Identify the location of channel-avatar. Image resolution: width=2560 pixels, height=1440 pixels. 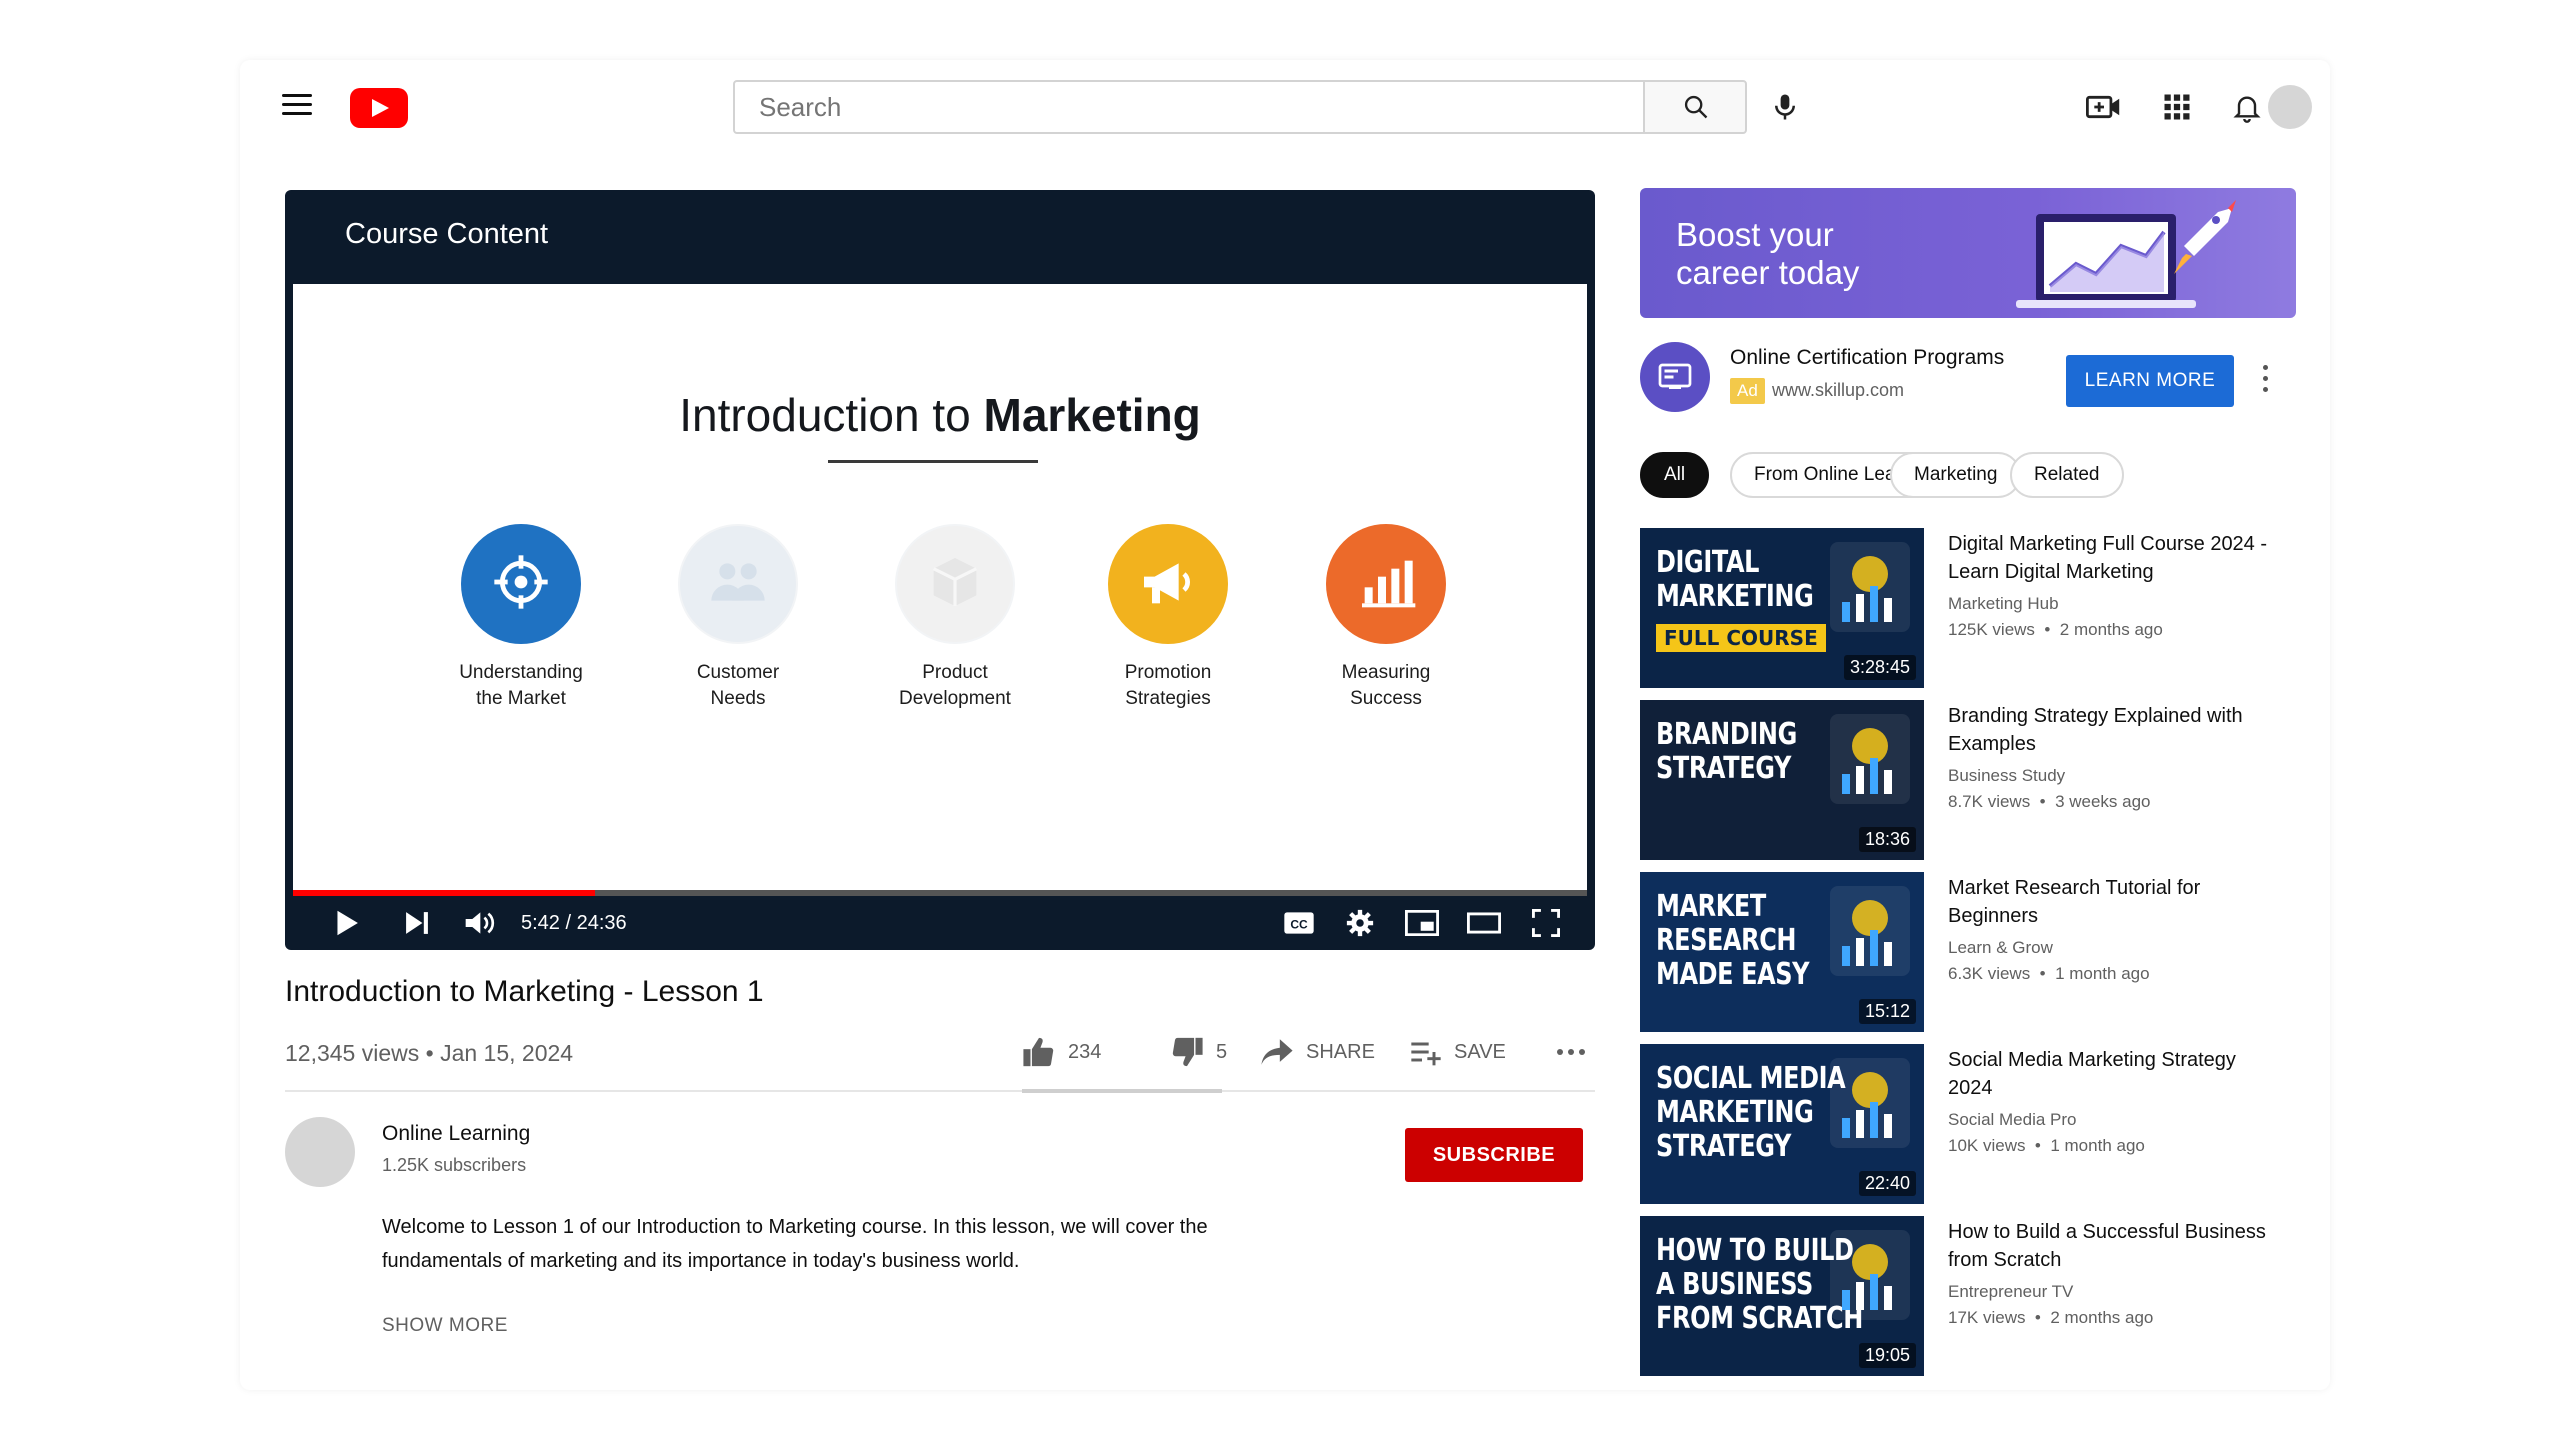
(320, 1152).